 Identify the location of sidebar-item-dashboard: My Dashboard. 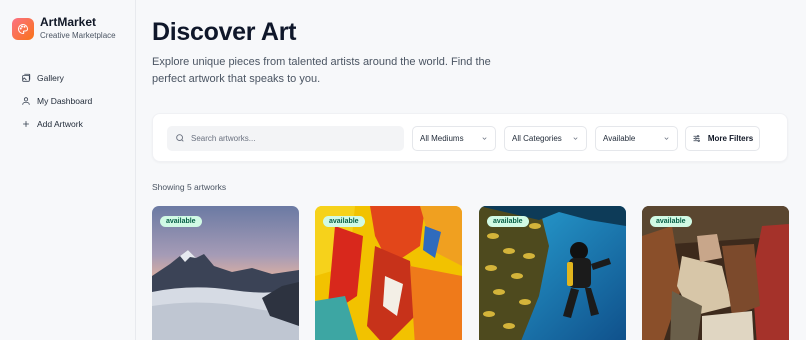
(68, 100).